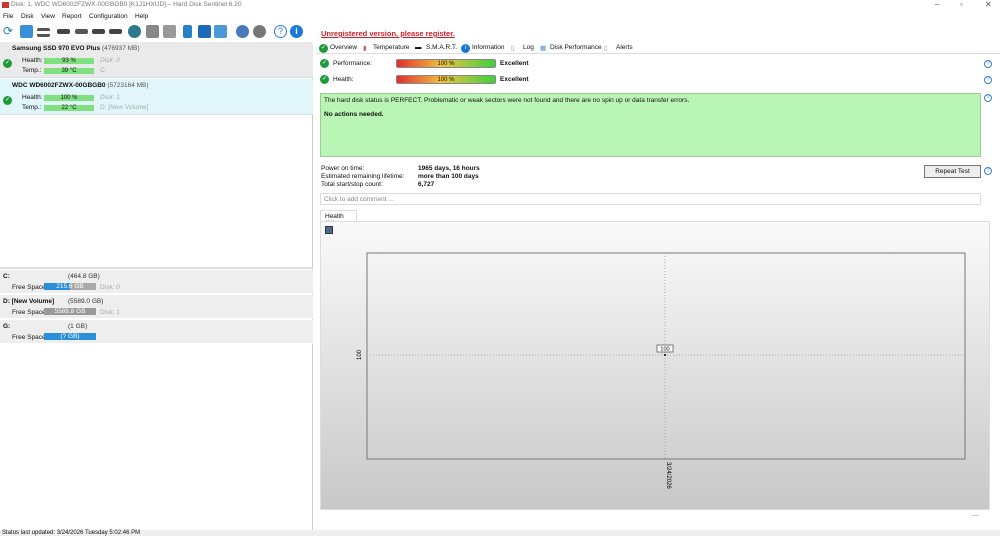 This screenshot has height=536, width=1000. I want to click on menu-file: File, so click(8, 16).